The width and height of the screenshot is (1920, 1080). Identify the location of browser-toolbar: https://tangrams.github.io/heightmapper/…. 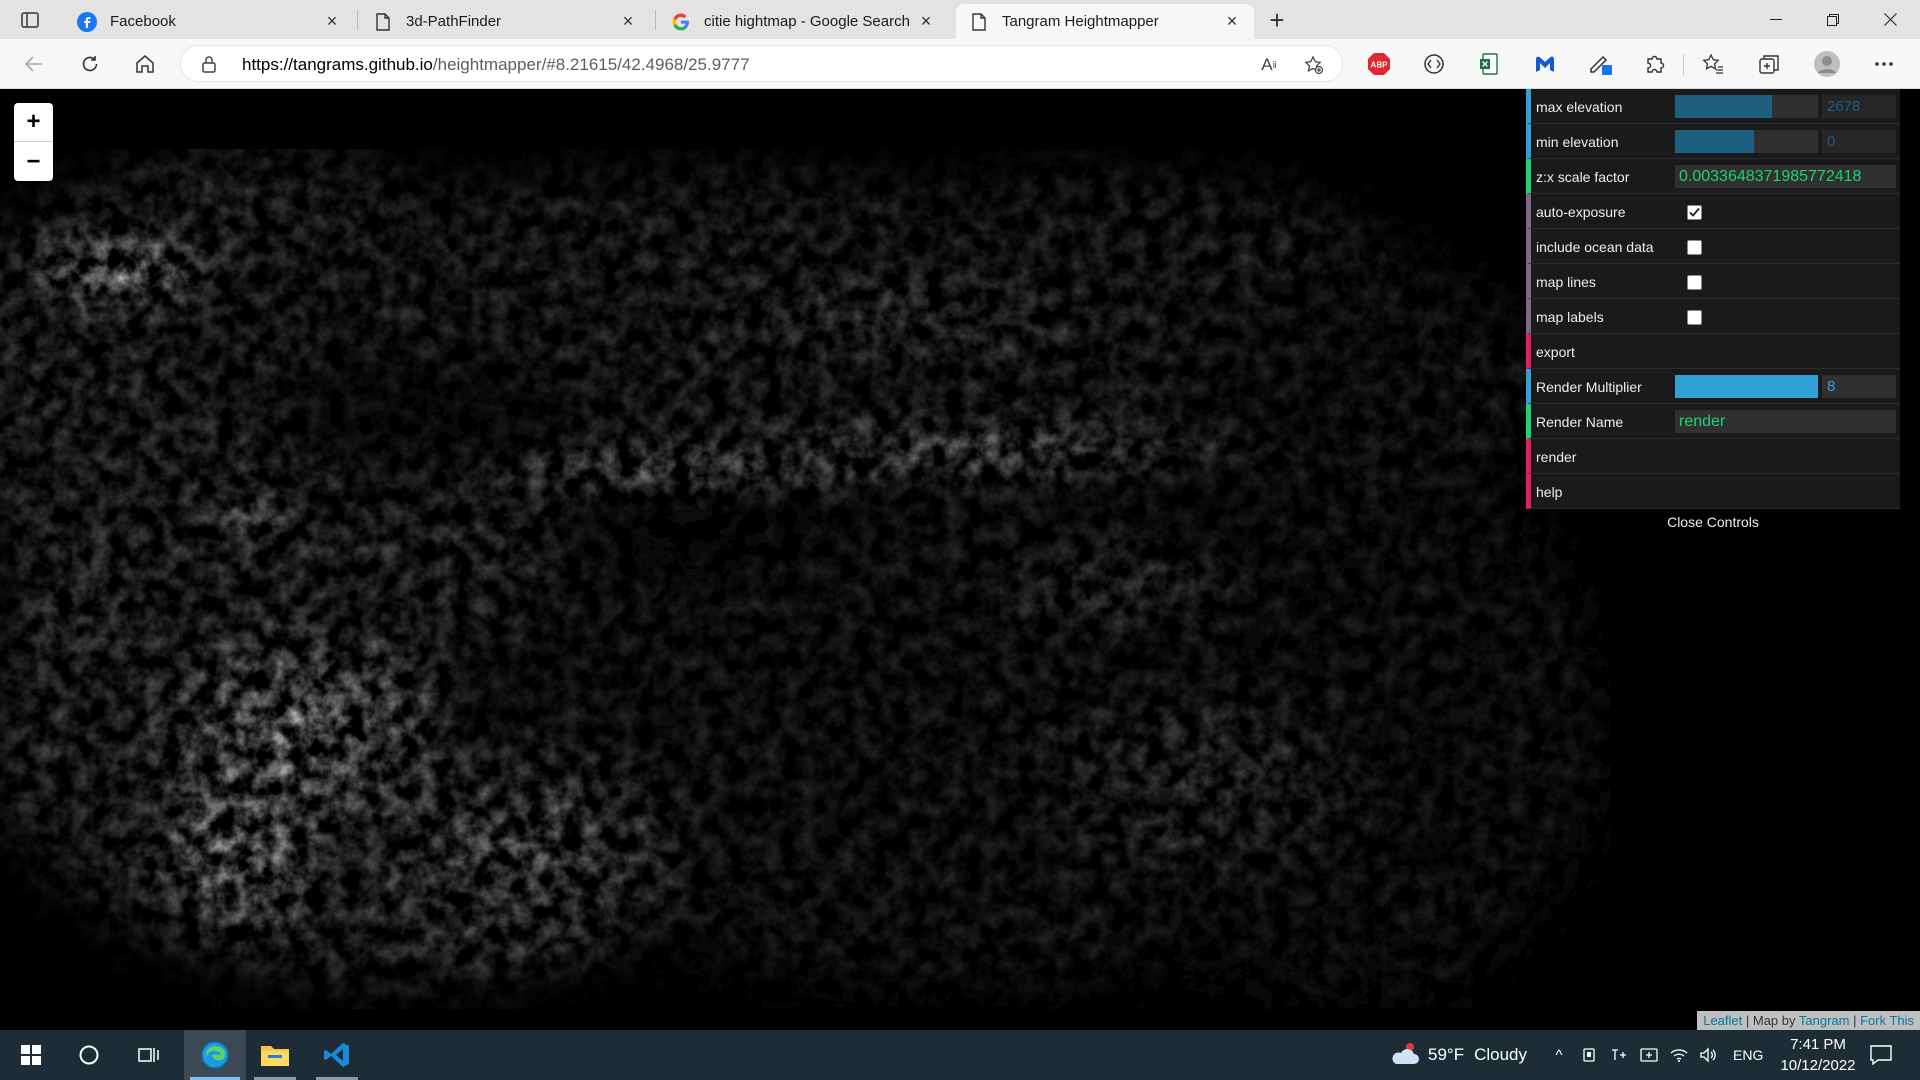
(960, 64).